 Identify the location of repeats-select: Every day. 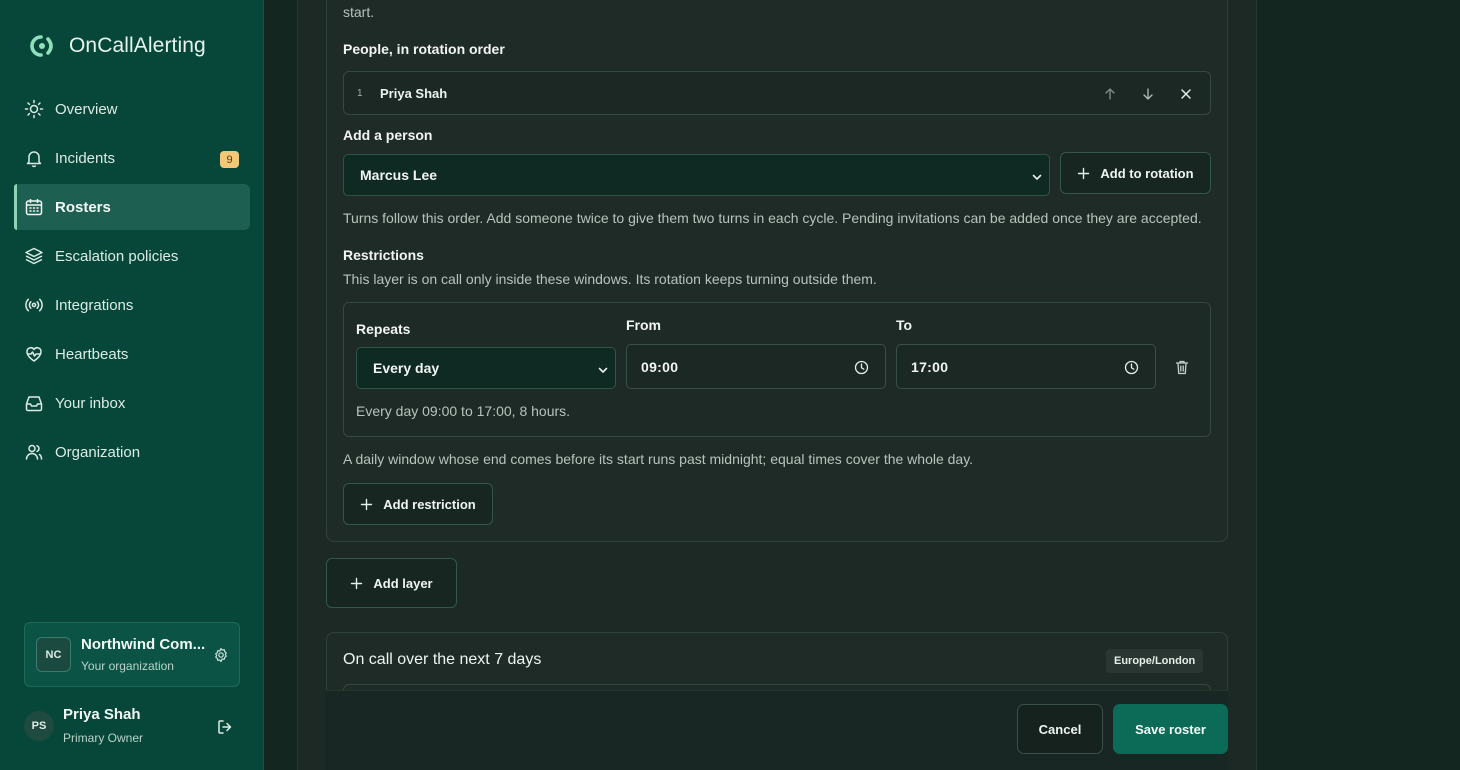
(486, 368).